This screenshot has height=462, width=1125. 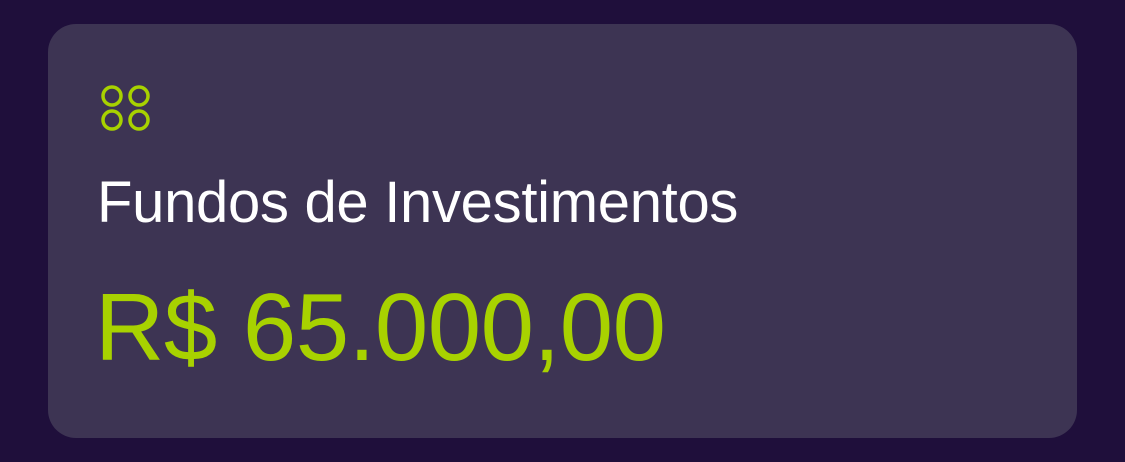 I want to click on four-circles-icon, so click(x=127, y=108).